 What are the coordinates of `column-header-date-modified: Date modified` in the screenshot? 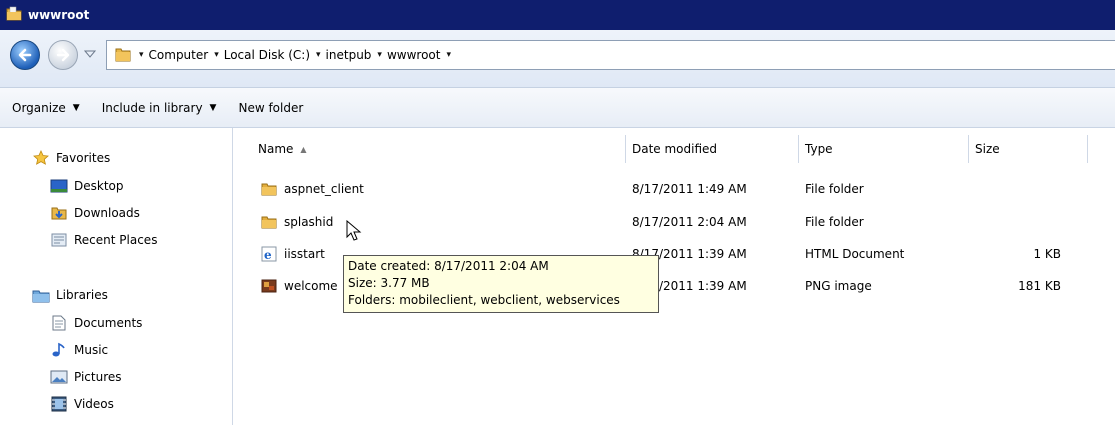 It's located at (712, 149).